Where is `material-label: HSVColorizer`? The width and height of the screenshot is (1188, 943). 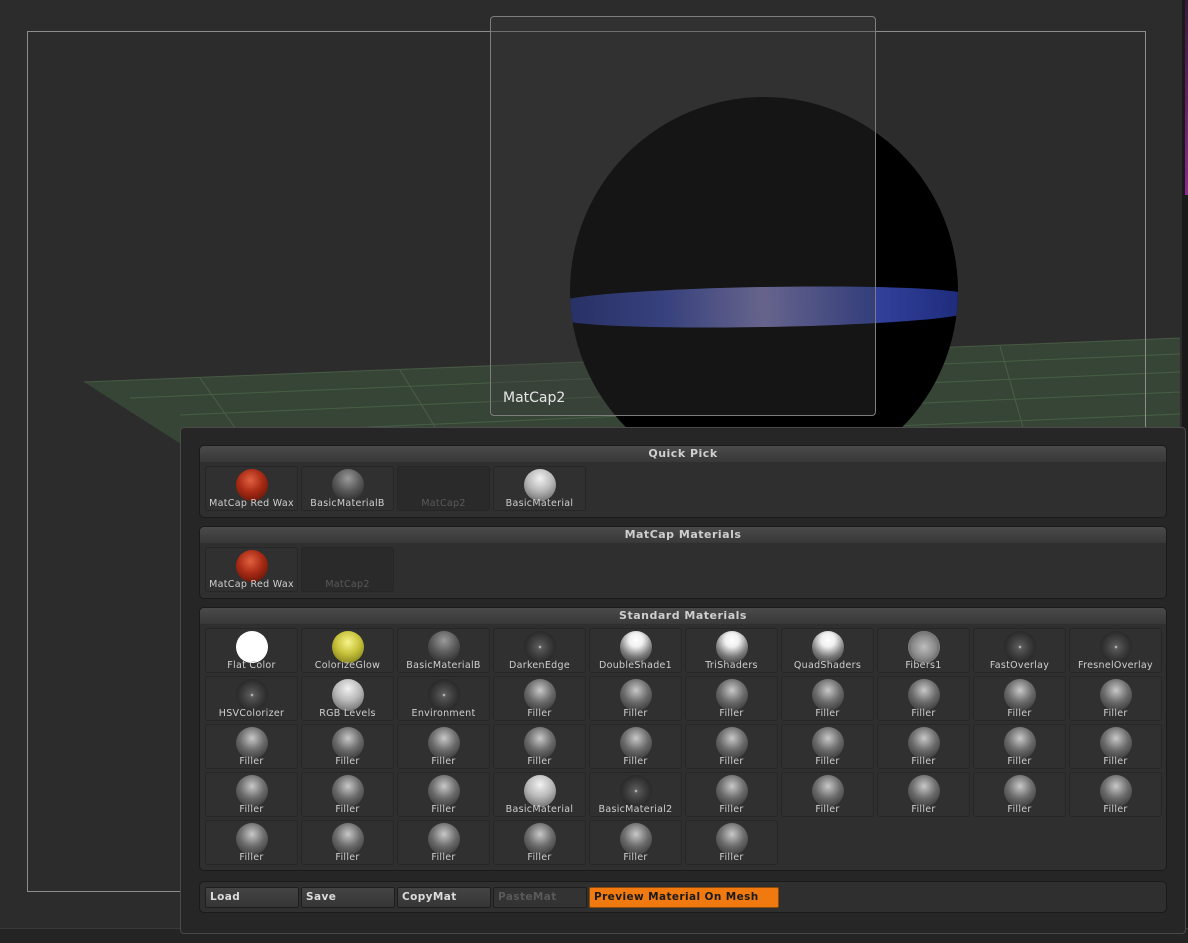 material-label: HSVColorizer is located at coordinates (251, 713).